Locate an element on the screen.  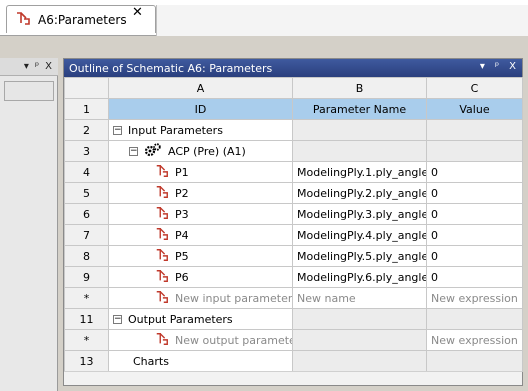
parameter-name-header: Parameter Name is located at coordinates (359, 109).